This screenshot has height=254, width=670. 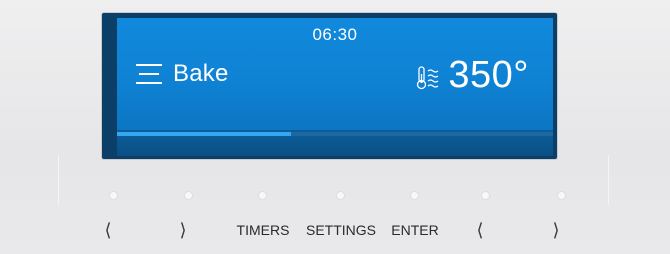 What do you see at coordinates (204, 134) in the screenshot?
I see `progress-bar-fill` at bounding box center [204, 134].